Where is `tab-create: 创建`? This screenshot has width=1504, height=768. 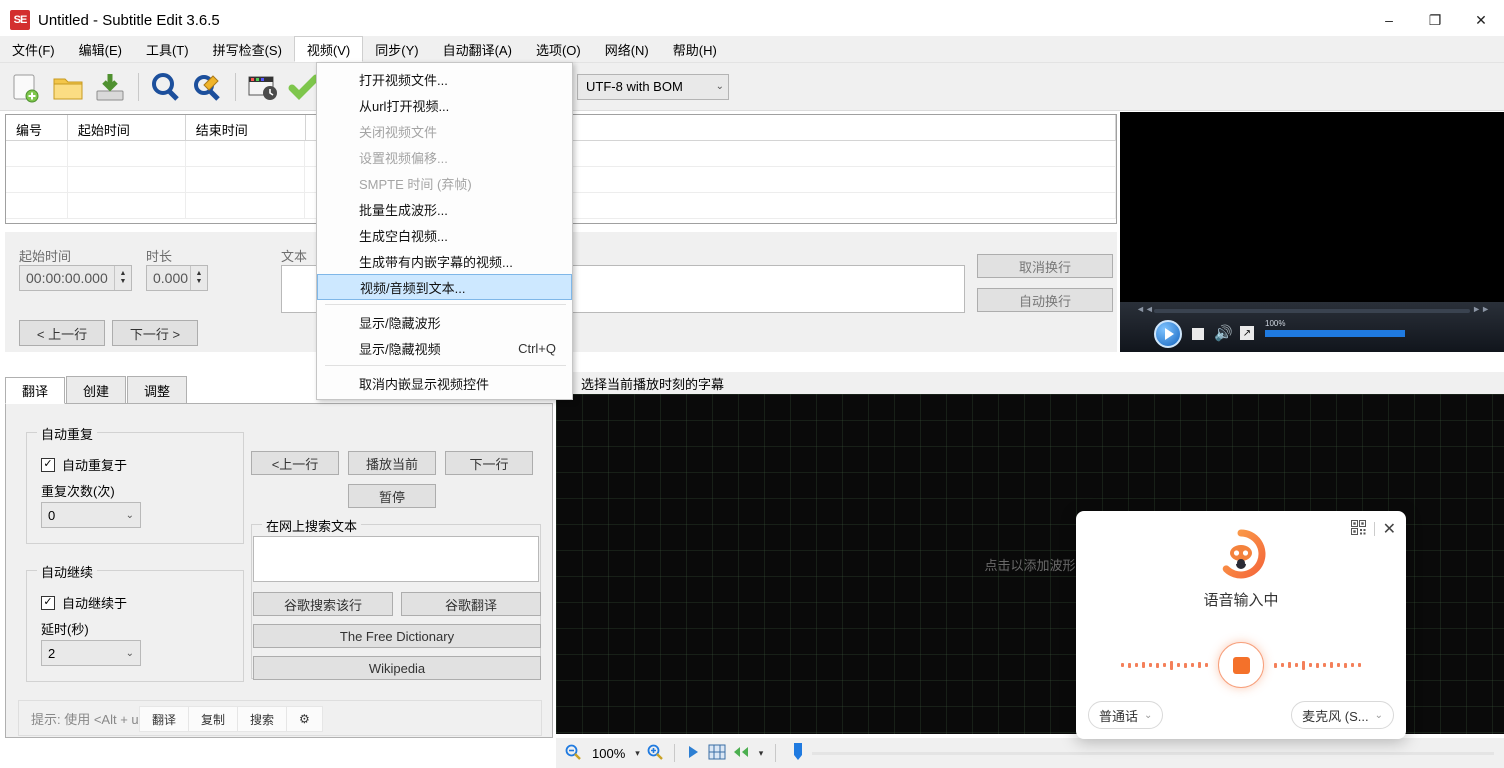
tab-create: 创建 is located at coordinates (96, 389).